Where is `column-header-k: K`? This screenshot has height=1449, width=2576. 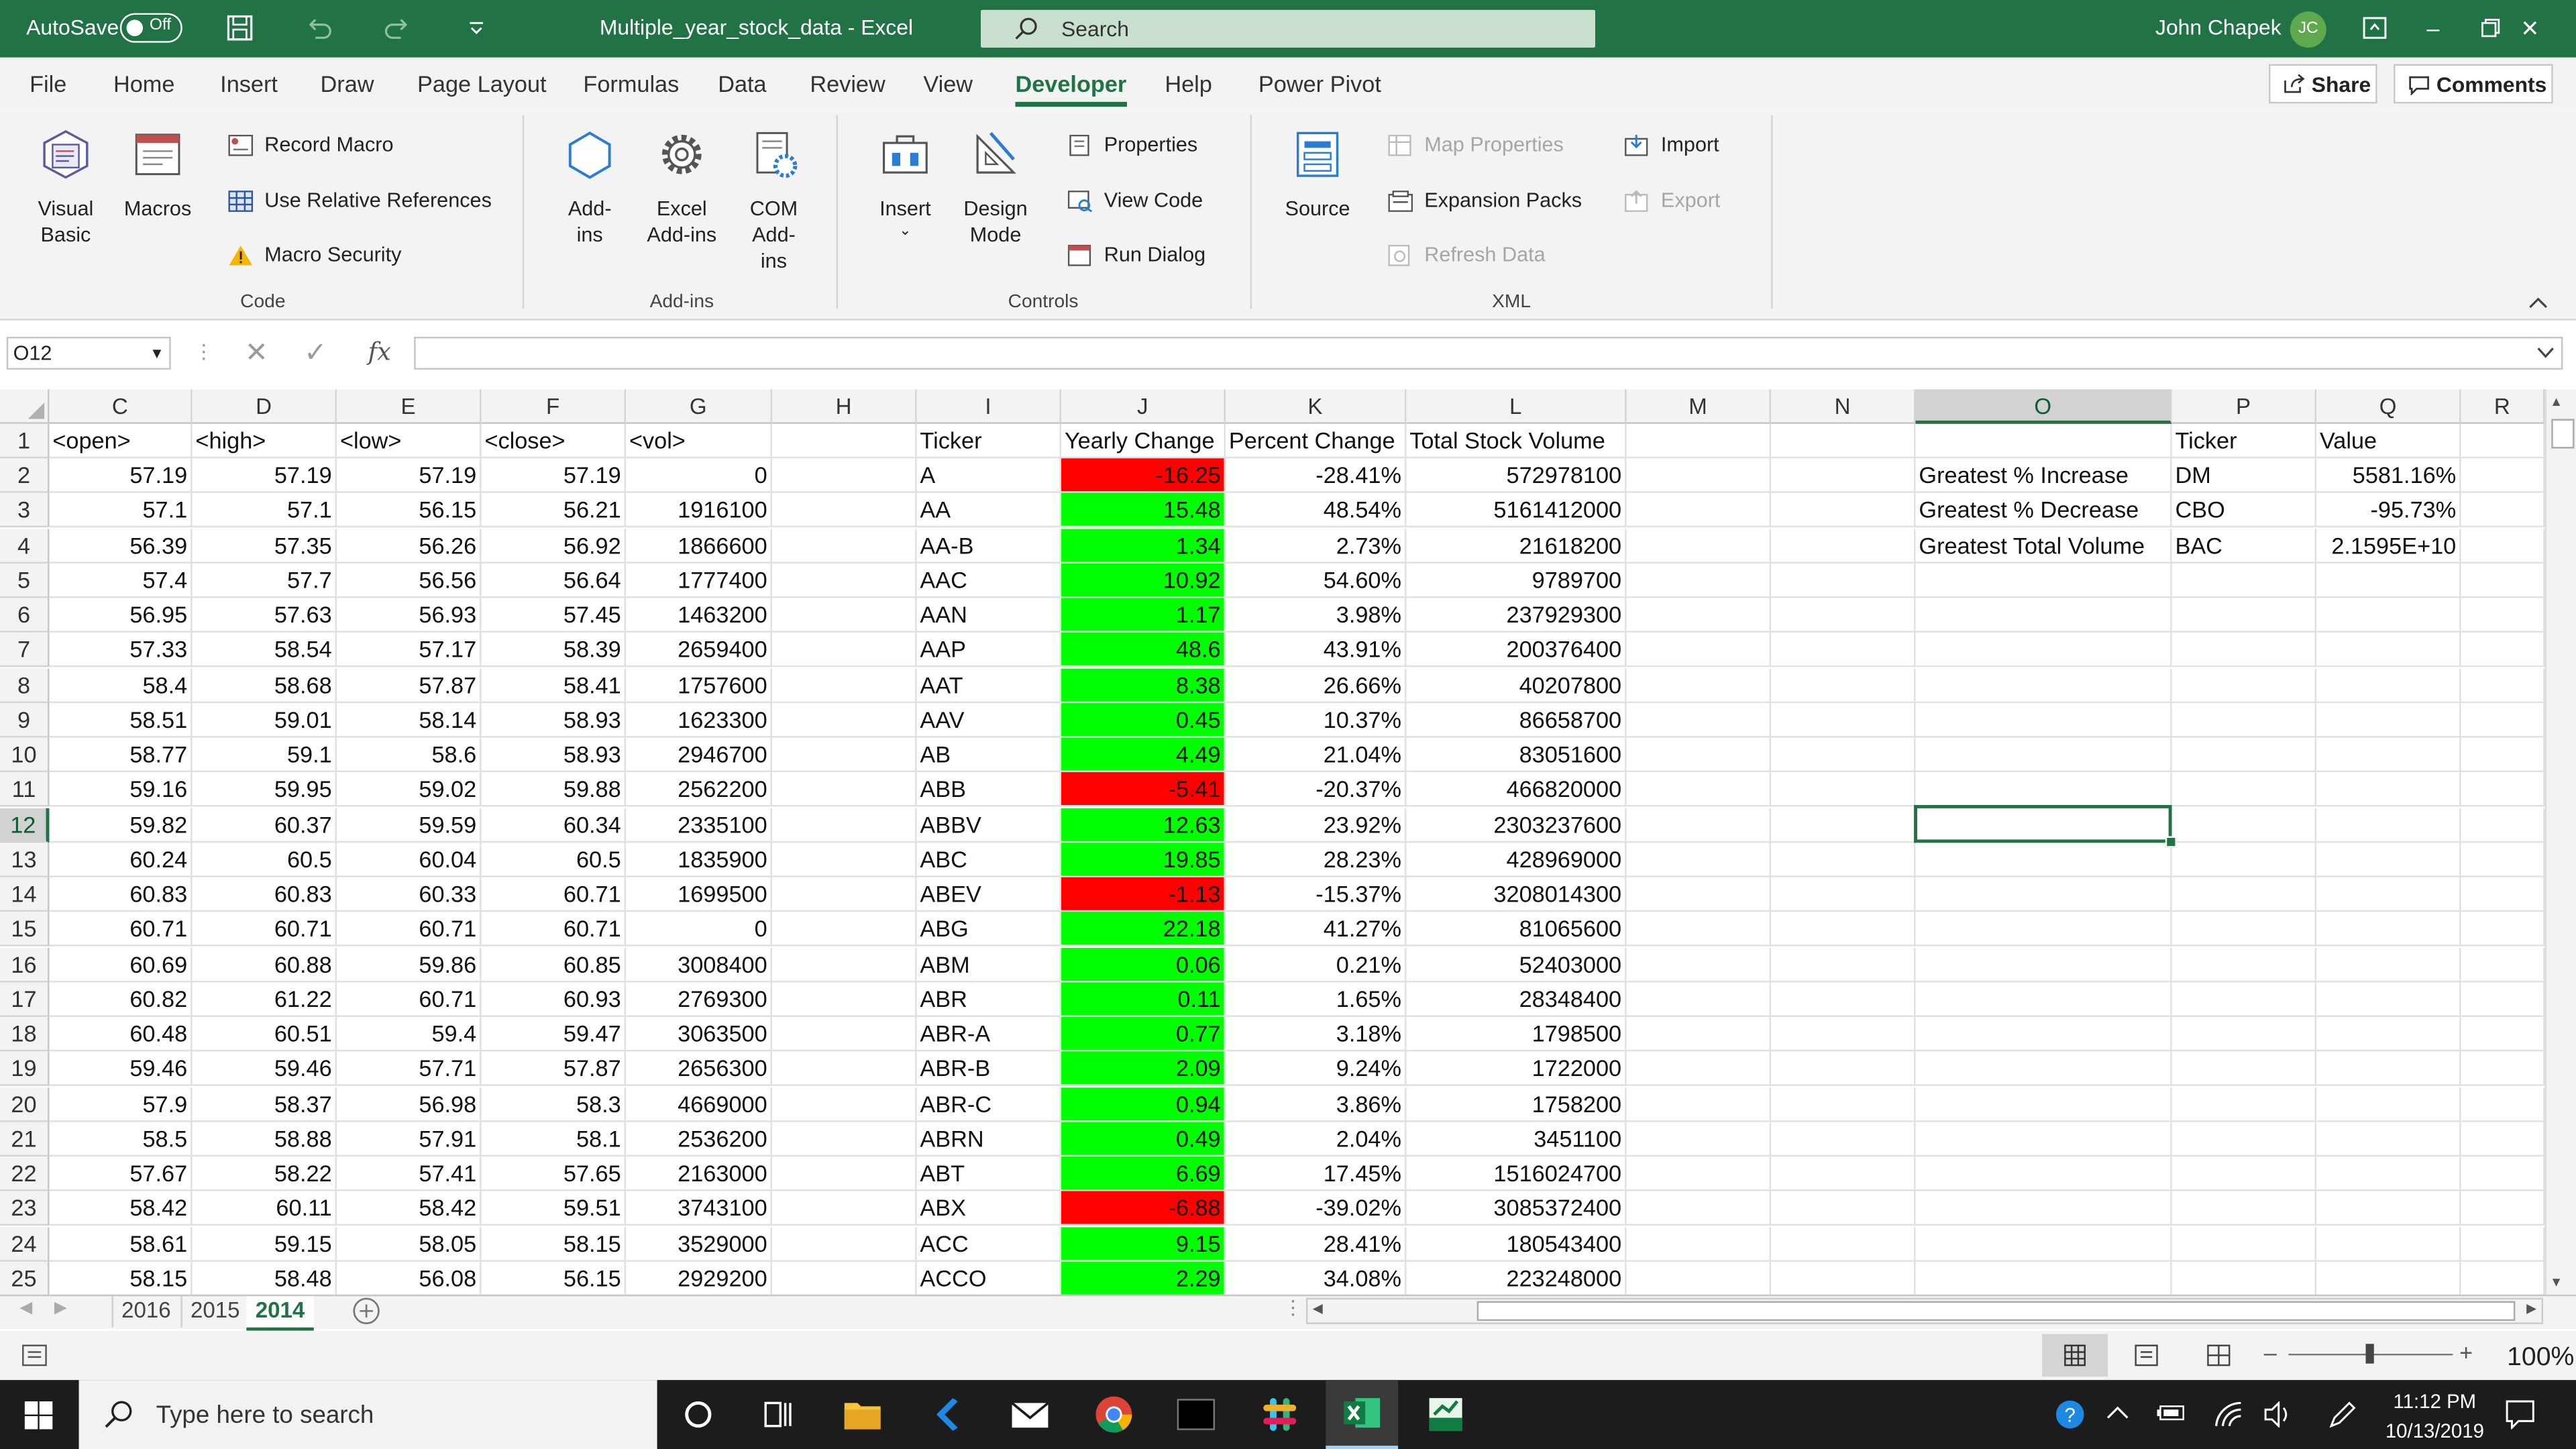 column-header-k: K is located at coordinates (1316, 406).